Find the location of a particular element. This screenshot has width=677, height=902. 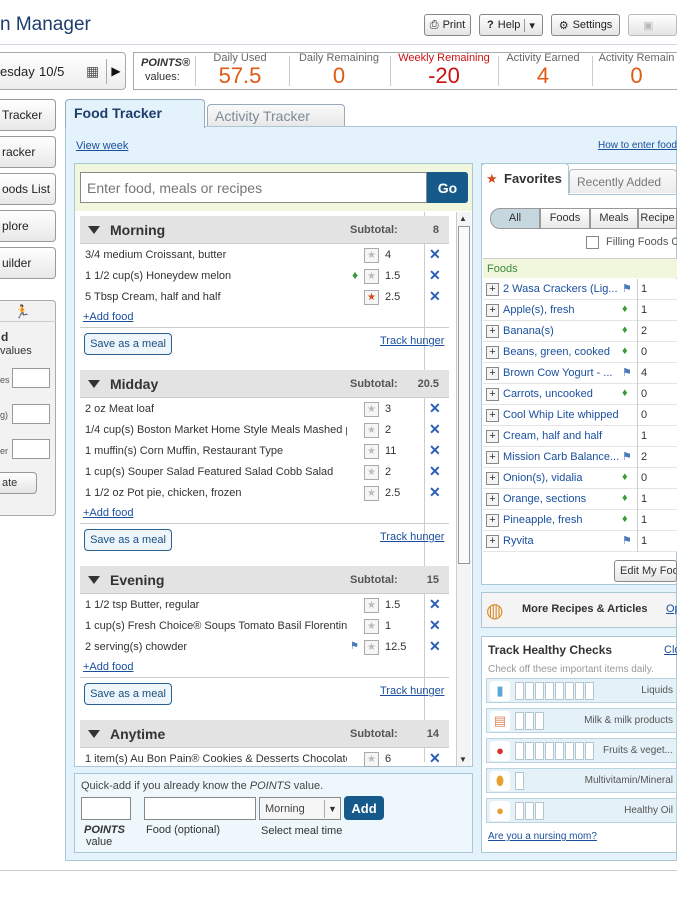

next-day-arrow-icon: ▶ is located at coordinates (115, 71).